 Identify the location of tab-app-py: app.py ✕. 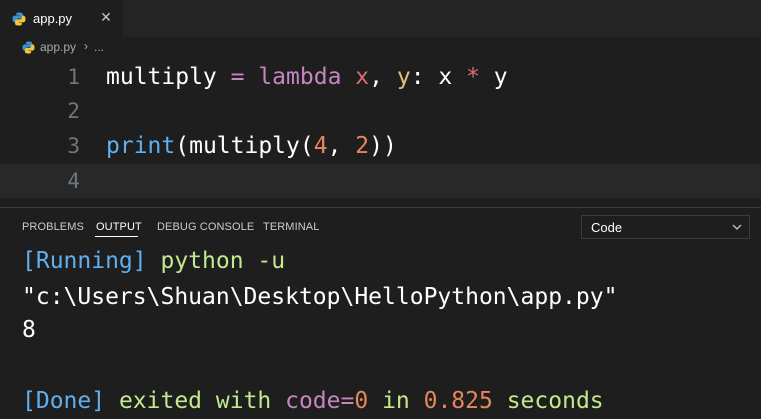
(61, 18).